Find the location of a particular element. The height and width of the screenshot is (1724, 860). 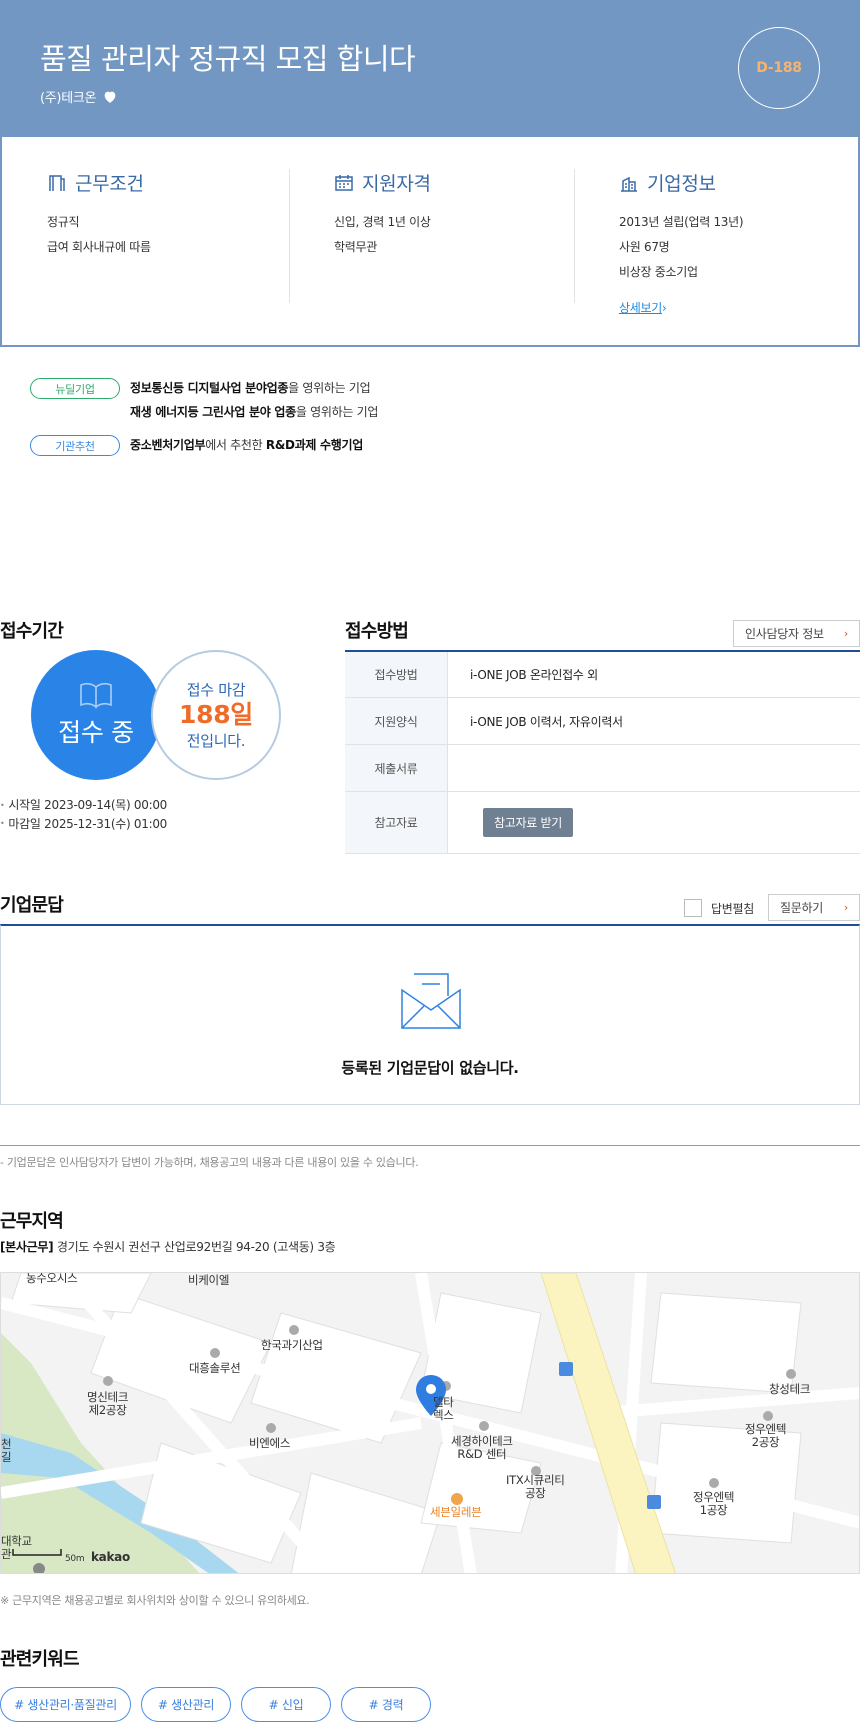

keyword-tag: # 신입 is located at coordinates (286, 1704).